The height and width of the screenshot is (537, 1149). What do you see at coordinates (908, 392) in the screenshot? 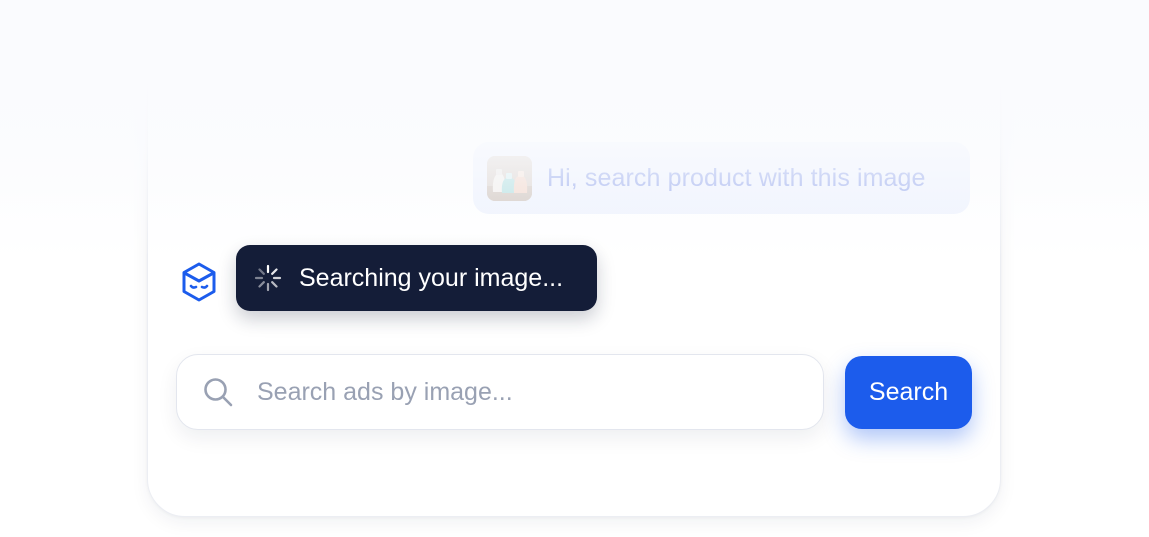
I see `search-button: Search` at bounding box center [908, 392].